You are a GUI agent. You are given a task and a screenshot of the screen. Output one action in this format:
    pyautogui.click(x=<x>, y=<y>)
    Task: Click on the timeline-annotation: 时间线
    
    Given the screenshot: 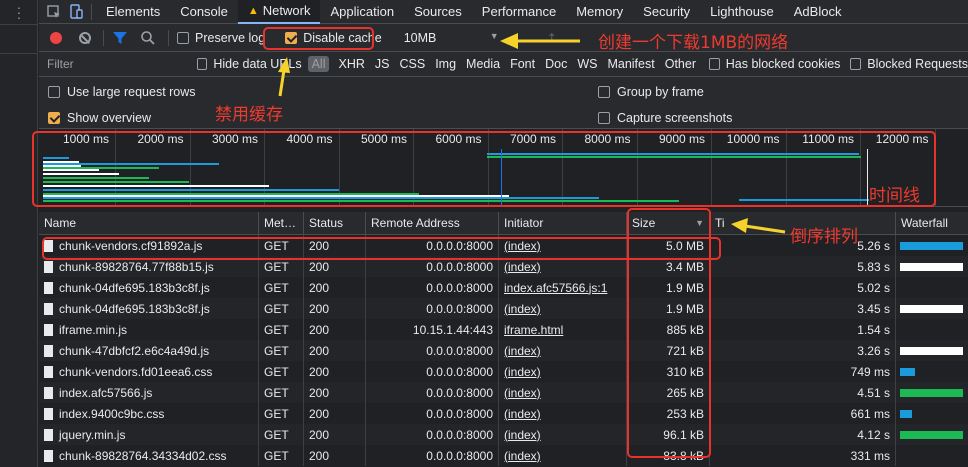 What is the action you would take?
    pyautogui.click(x=894, y=196)
    